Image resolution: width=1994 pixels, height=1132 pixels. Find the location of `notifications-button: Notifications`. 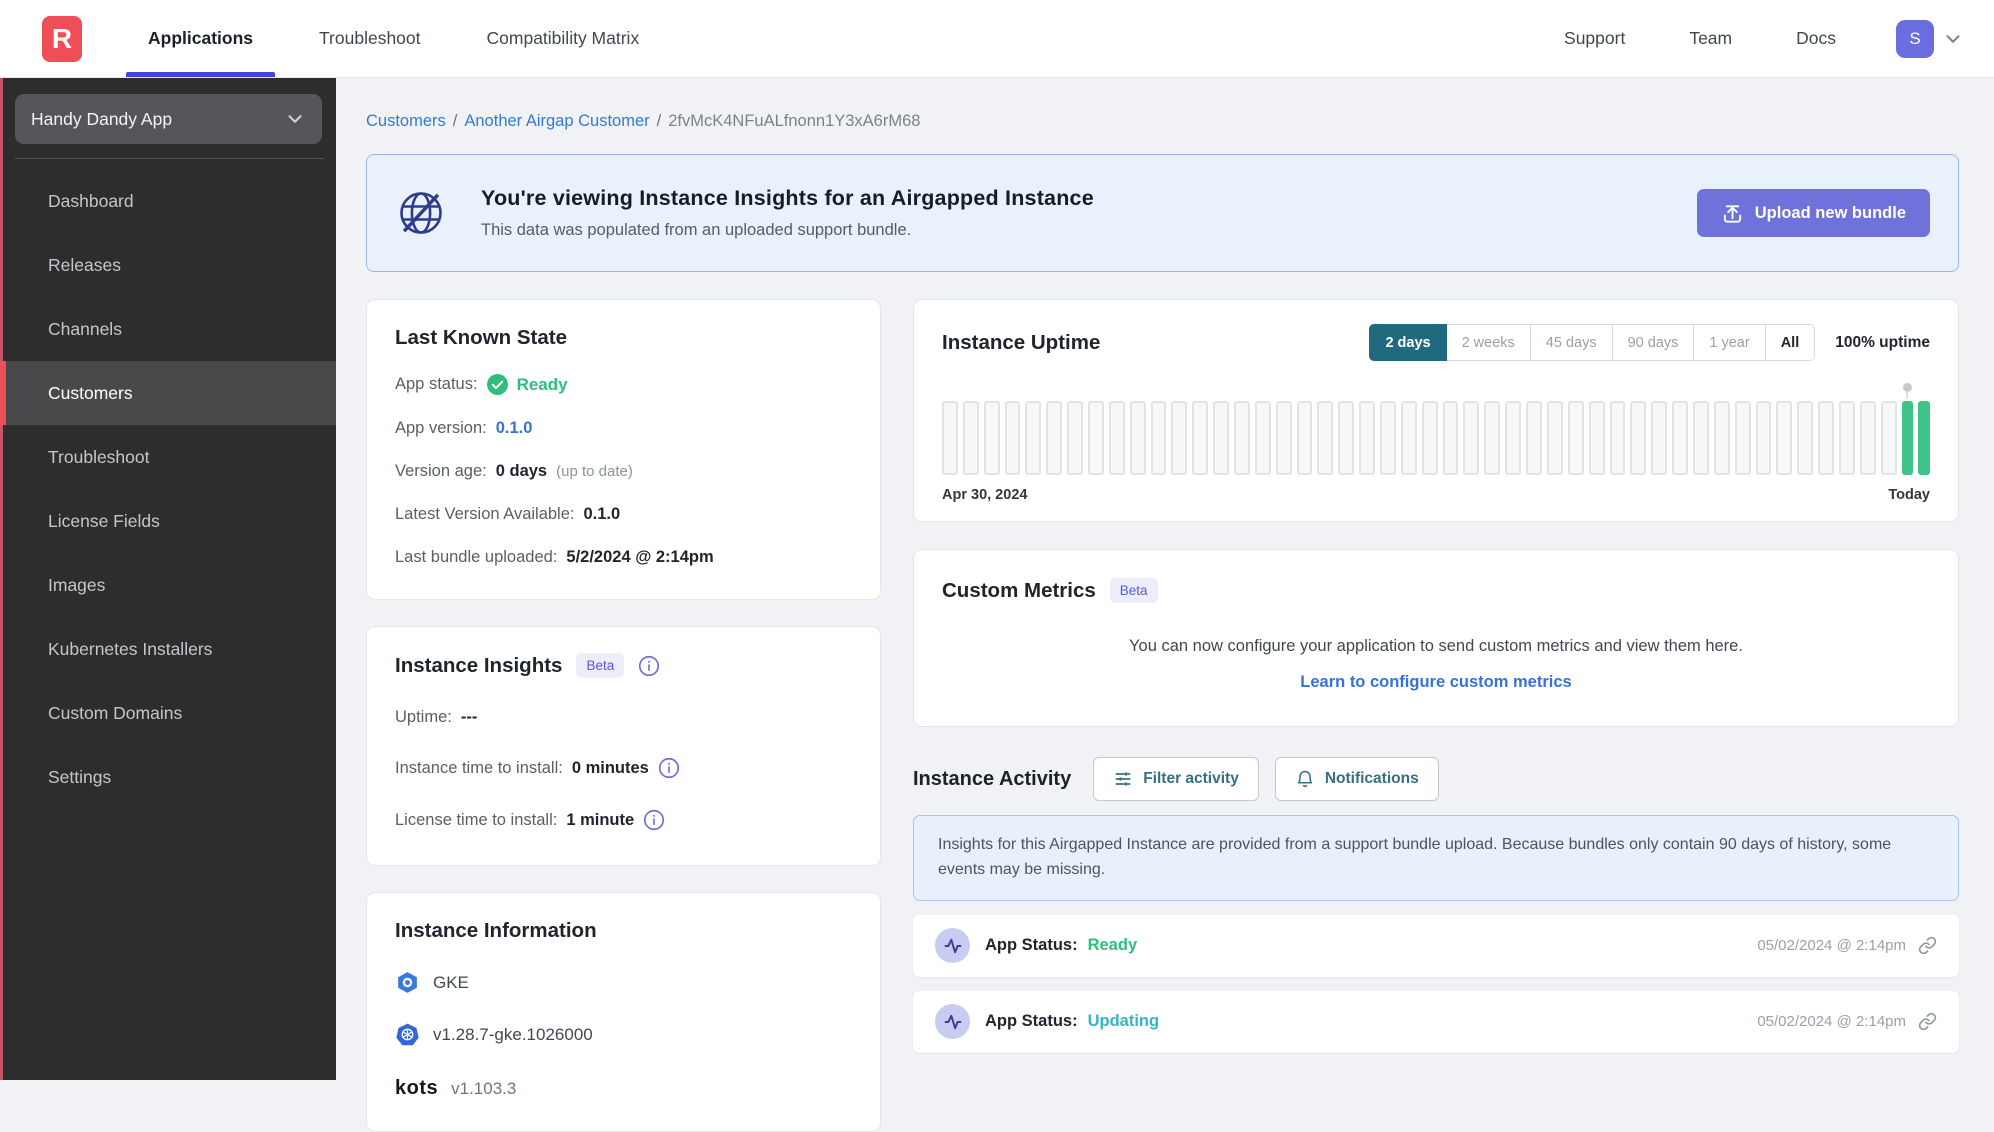

notifications-button: Notifications is located at coordinates (1357, 779).